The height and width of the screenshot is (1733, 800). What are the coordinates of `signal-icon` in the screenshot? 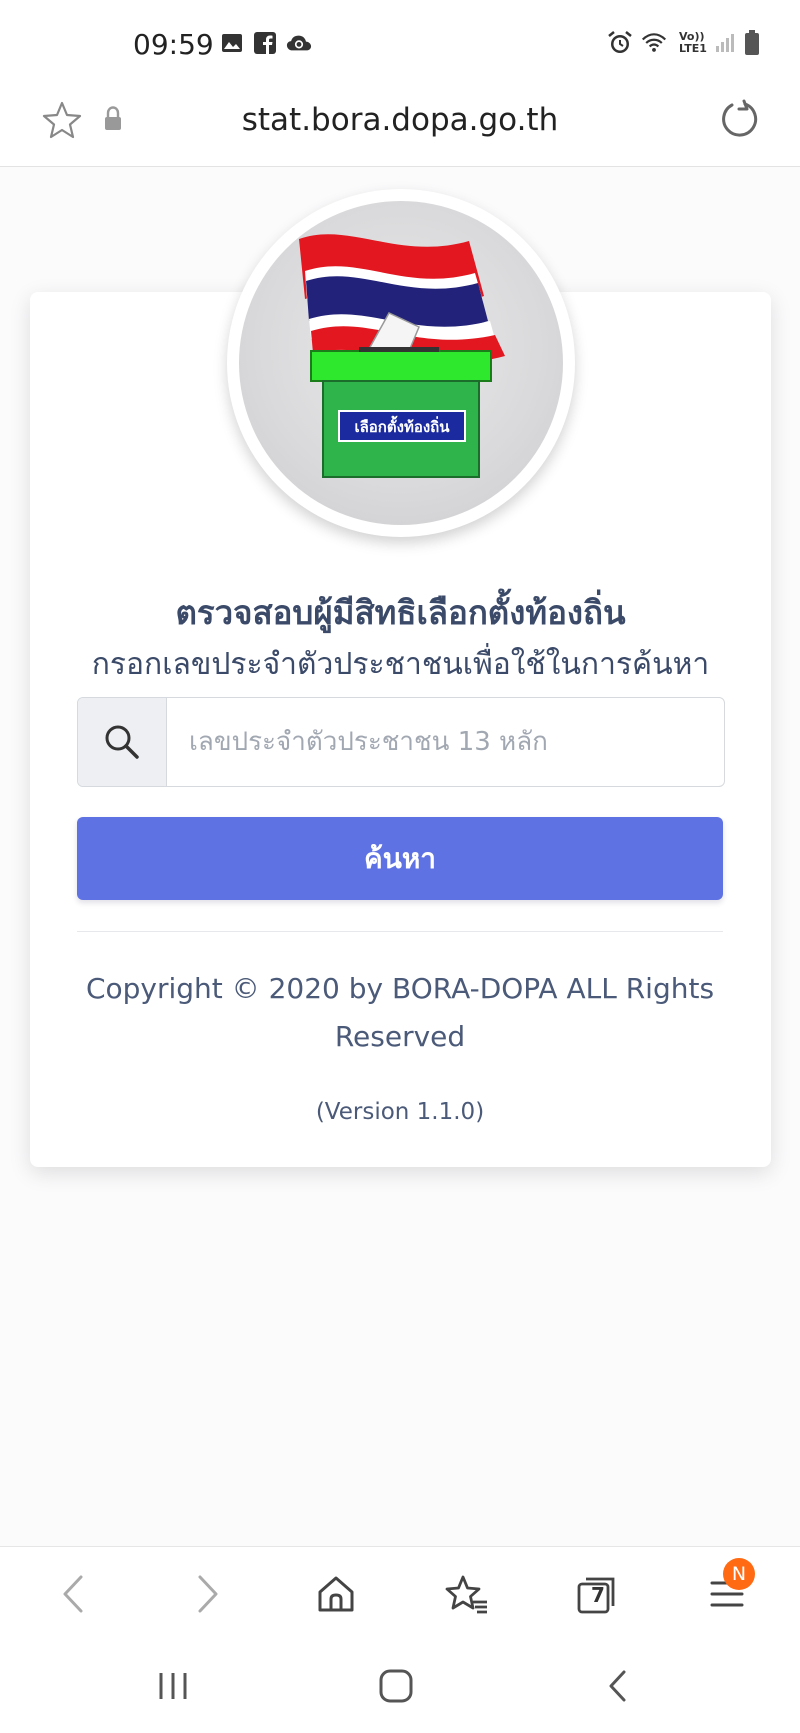 It's located at (725, 43).